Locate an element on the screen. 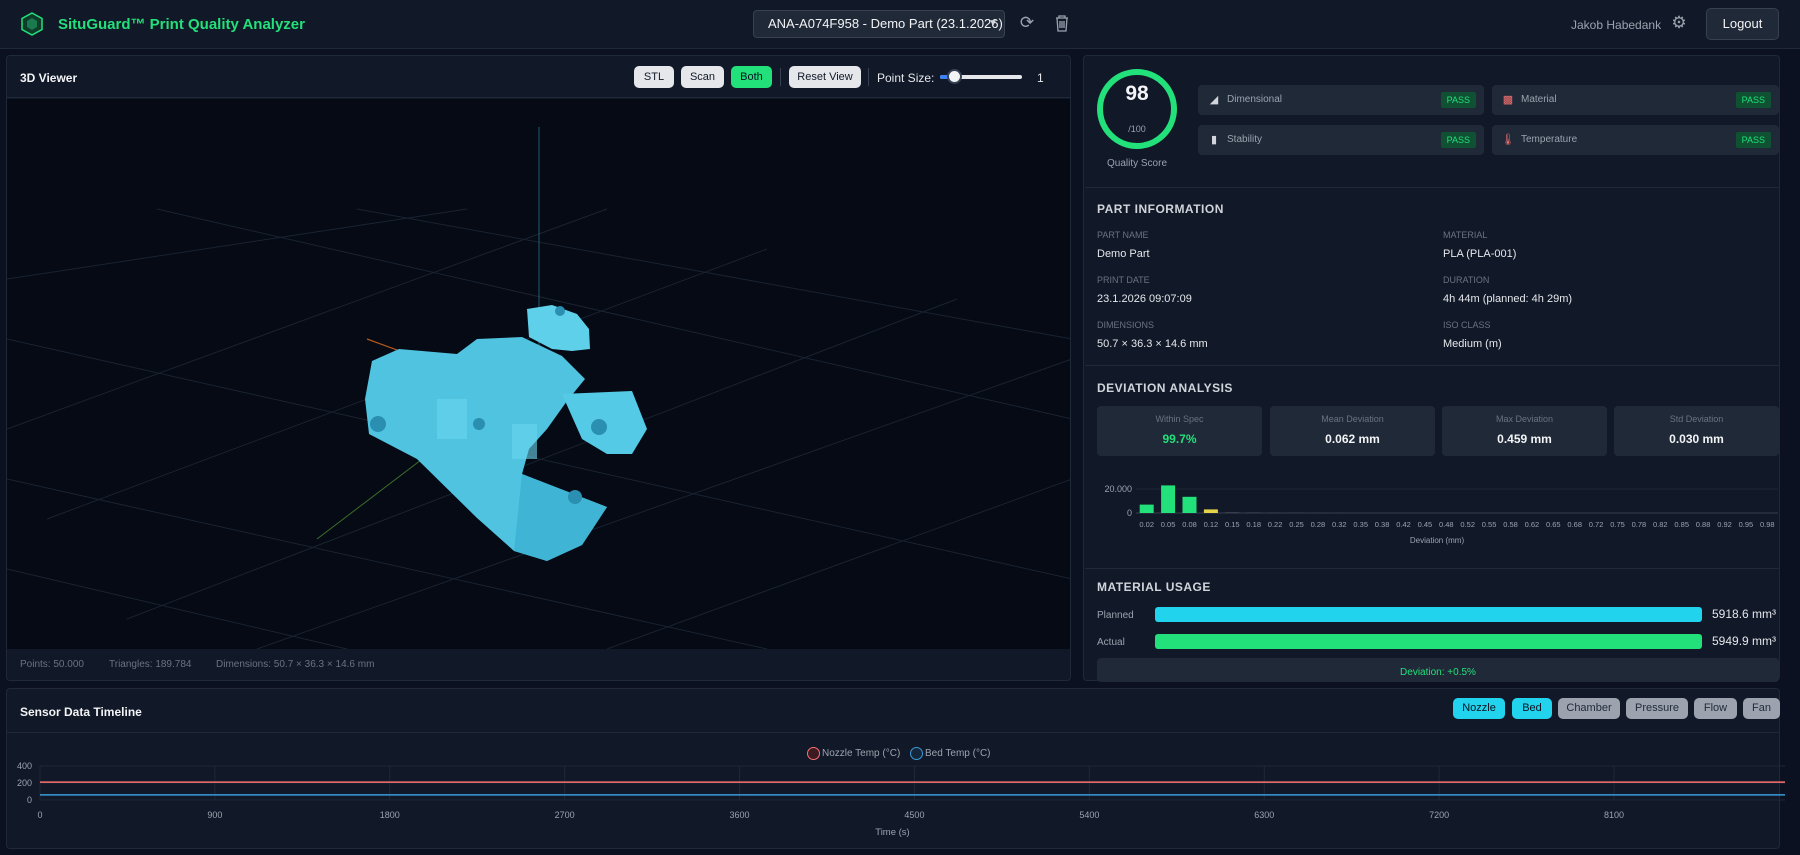  x-tick-label: 0.92 is located at coordinates (1724, 524).